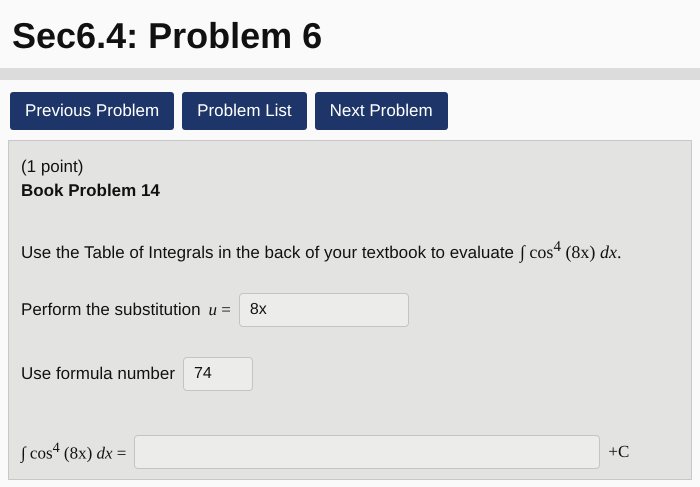 This screenshot has height=487, width=700. What do you see at coordinates (381, 111) in the screenshot?
I see `nav-button: Next Problem` at bounding box center [381, 111].